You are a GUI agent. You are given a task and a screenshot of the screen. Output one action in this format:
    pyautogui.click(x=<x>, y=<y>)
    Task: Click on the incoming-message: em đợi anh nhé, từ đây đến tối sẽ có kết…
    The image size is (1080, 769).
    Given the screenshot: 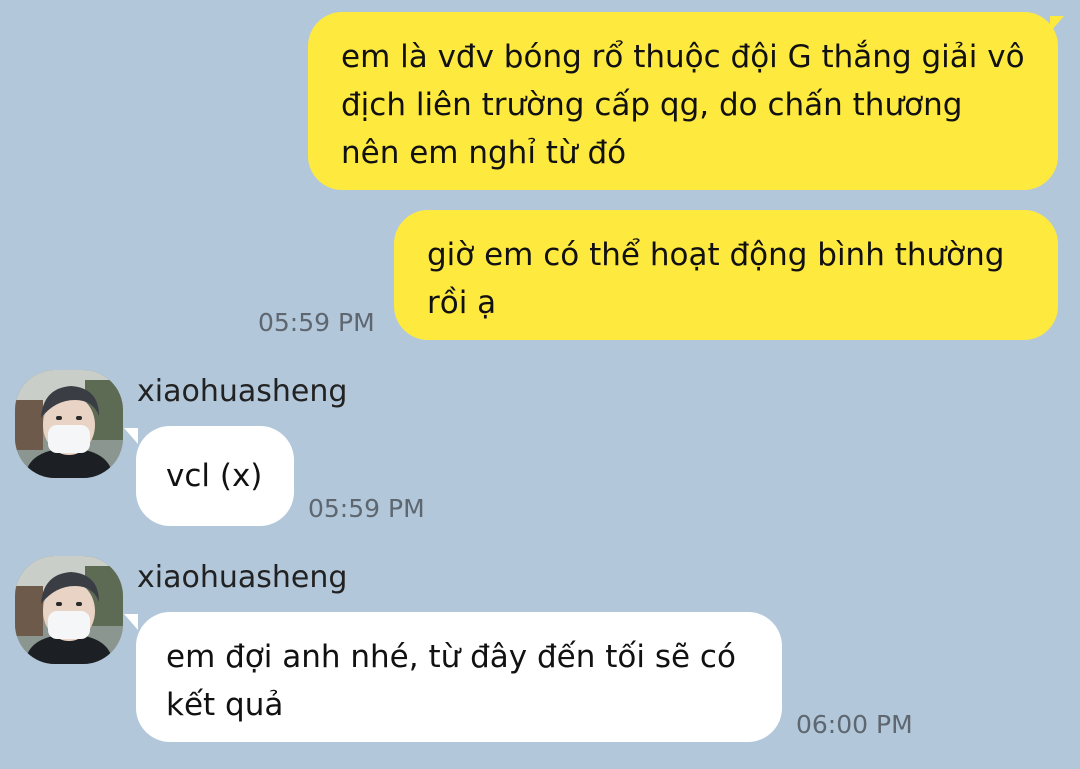 What is the action you would take?
    pyautogui.click(x=459, y=677)
    